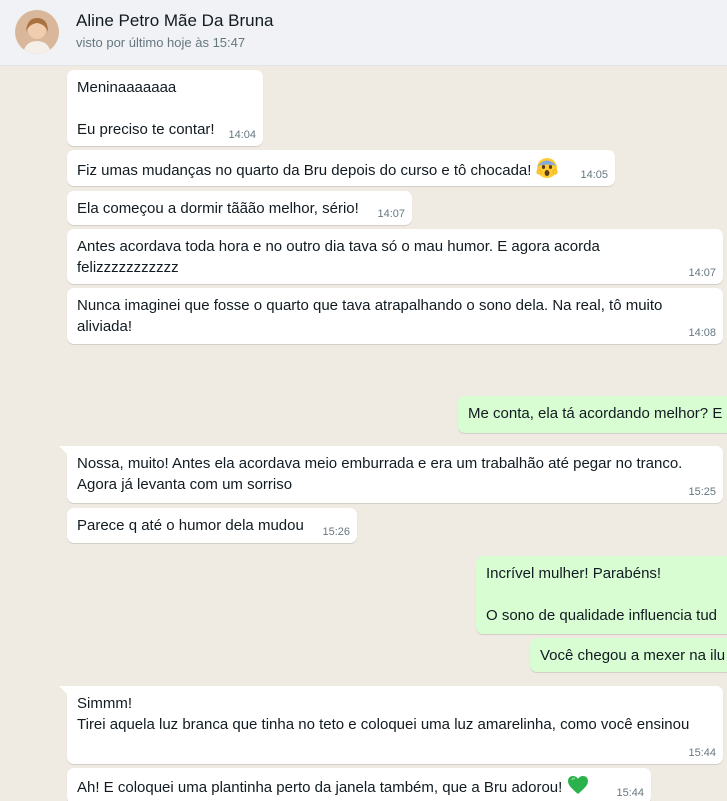 The width and height of the screenshot is (727, 801). Describe the element at coordinates (190, 525) in the screenshot. I see `message-text: Parece q até o humor dela mudou` at that location.